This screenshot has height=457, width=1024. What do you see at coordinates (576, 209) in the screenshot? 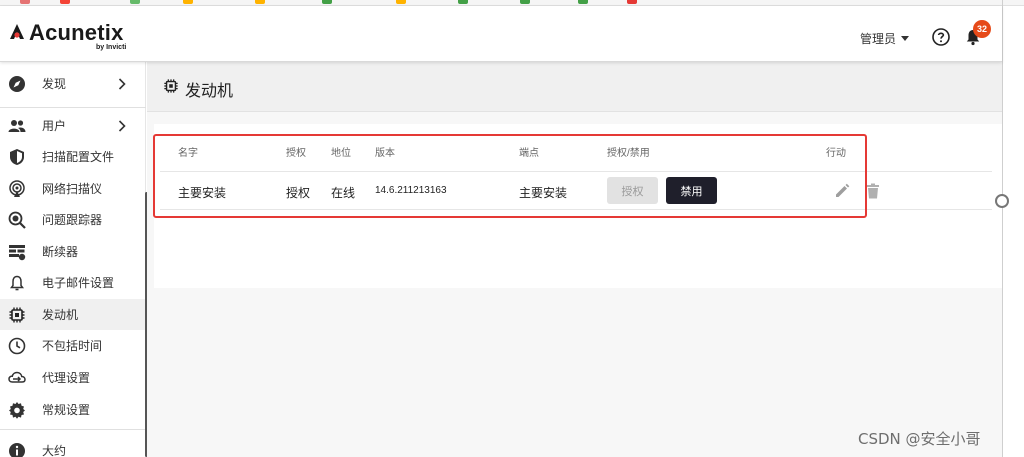
I see `table-row-divider` at bounding box center [576, 209].